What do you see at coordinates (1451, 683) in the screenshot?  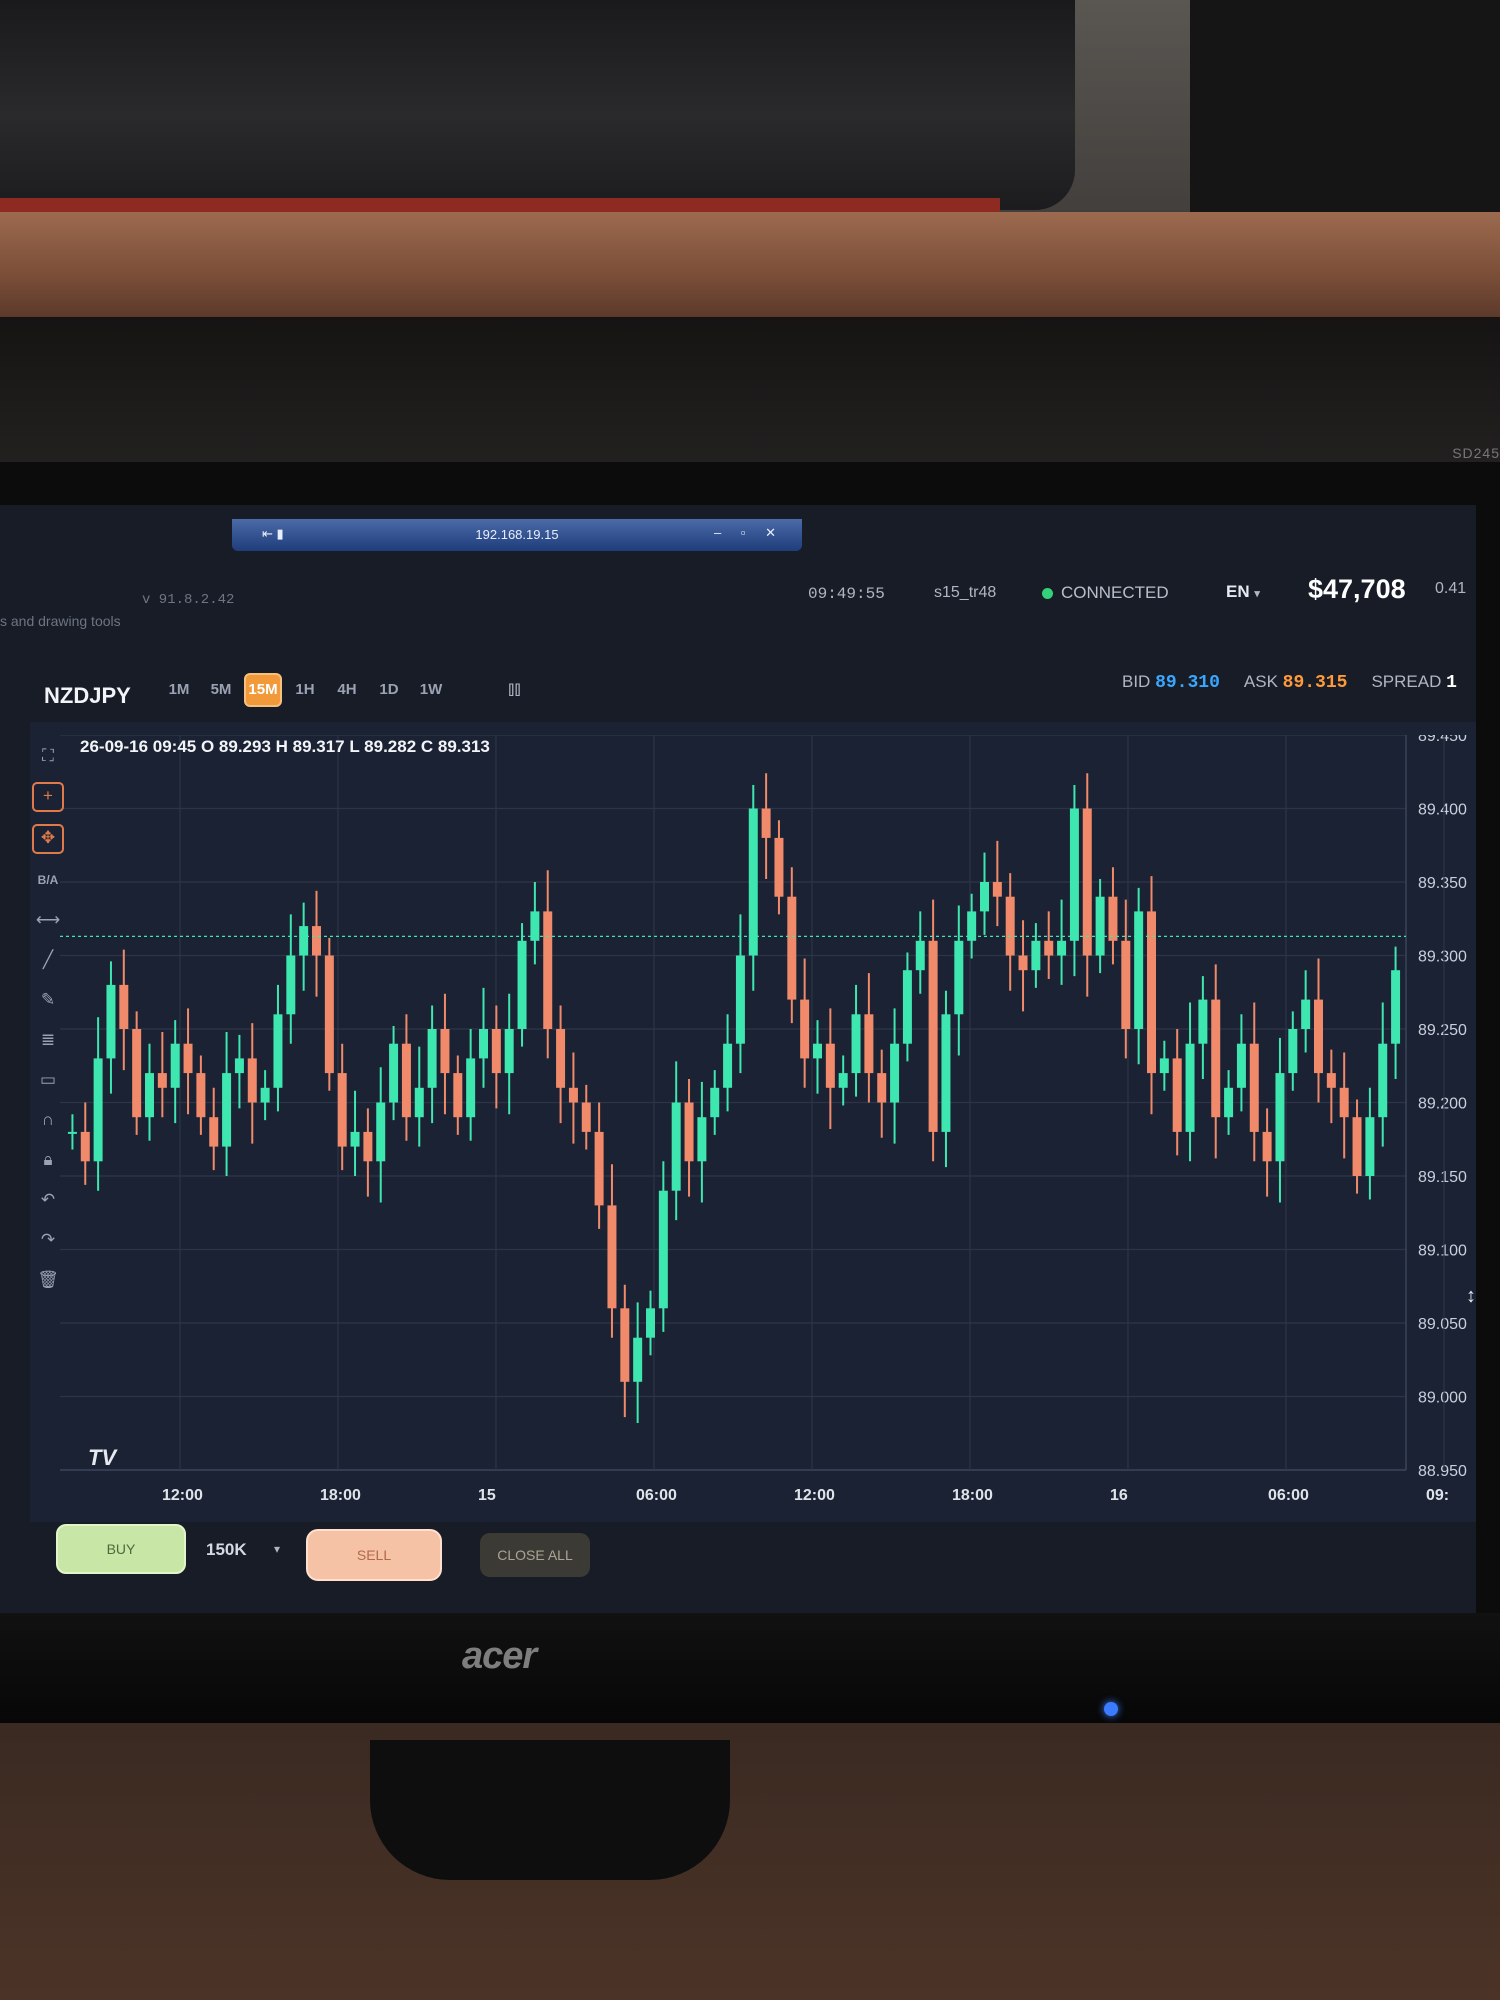 I see `spread-value: 1` at bounding box center [1451, 683].